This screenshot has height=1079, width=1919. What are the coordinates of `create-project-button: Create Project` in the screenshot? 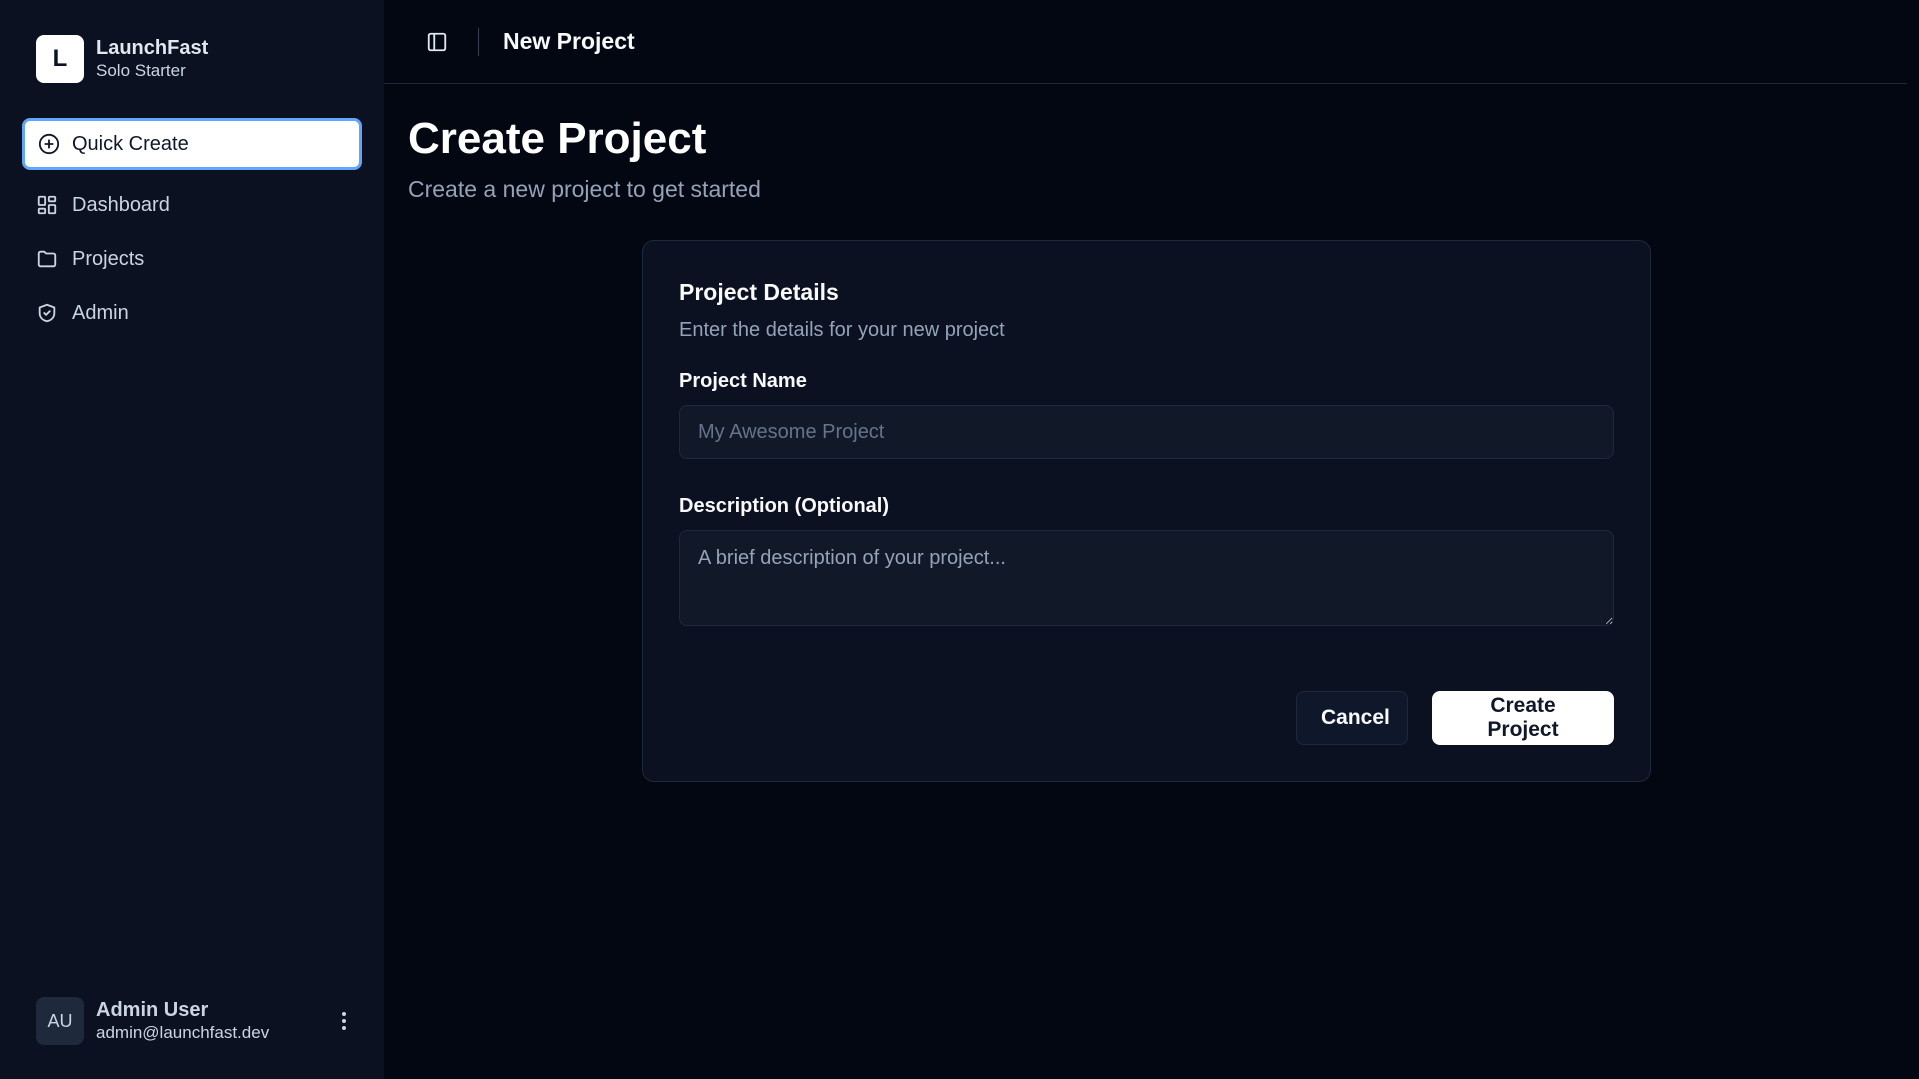 It's located at (1523, 718).